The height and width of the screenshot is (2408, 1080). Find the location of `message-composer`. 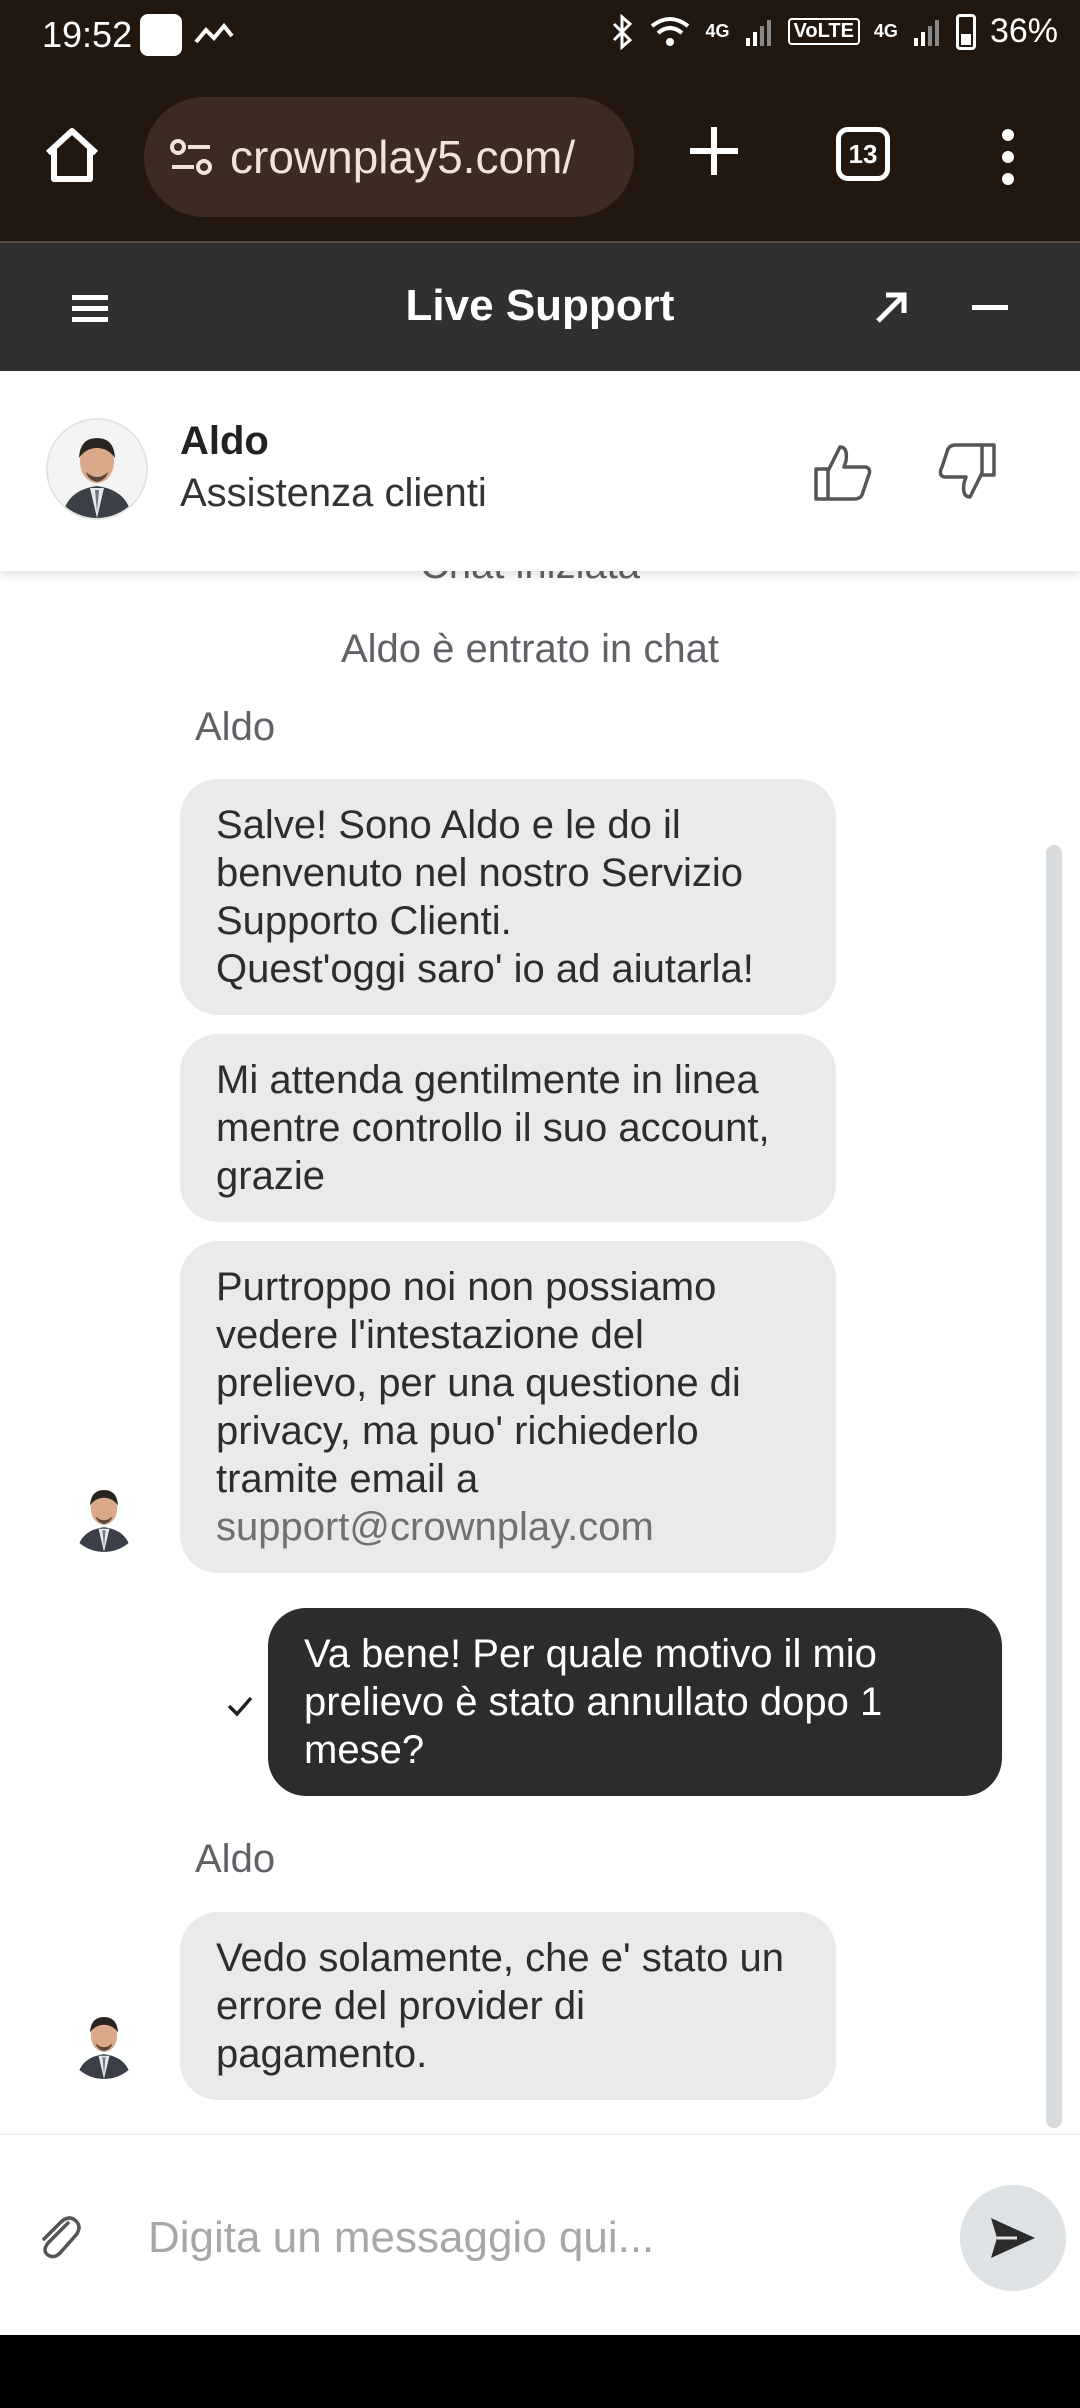

message-composer is located at coordinates (540, 2235).